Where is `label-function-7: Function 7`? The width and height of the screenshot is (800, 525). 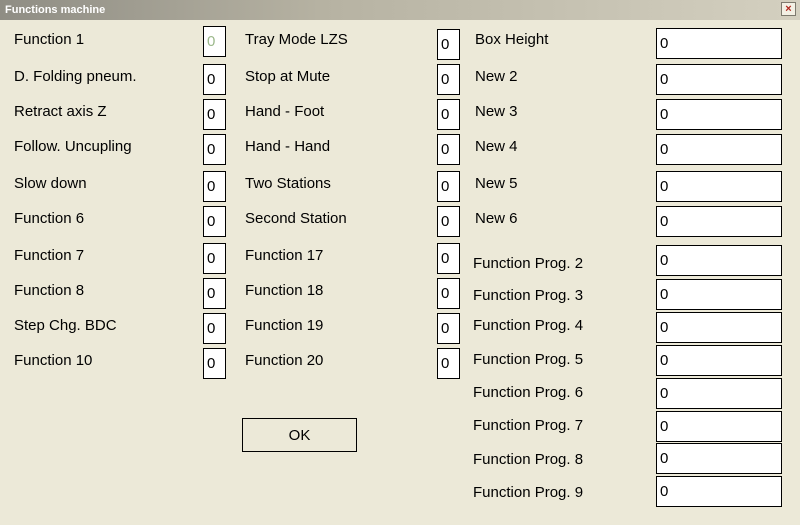
label-function-7: Function 7 is located at coordinates (49, 255).